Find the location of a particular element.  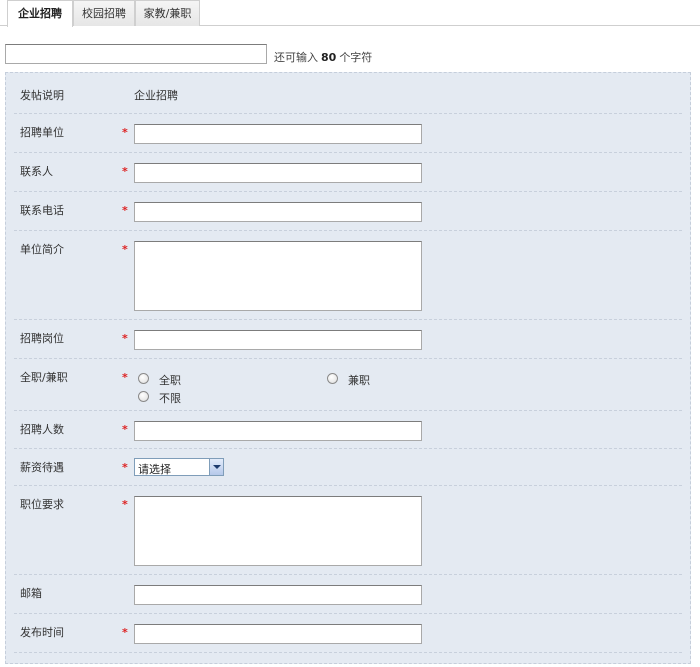

email-input is located at coordinates (278, 595).